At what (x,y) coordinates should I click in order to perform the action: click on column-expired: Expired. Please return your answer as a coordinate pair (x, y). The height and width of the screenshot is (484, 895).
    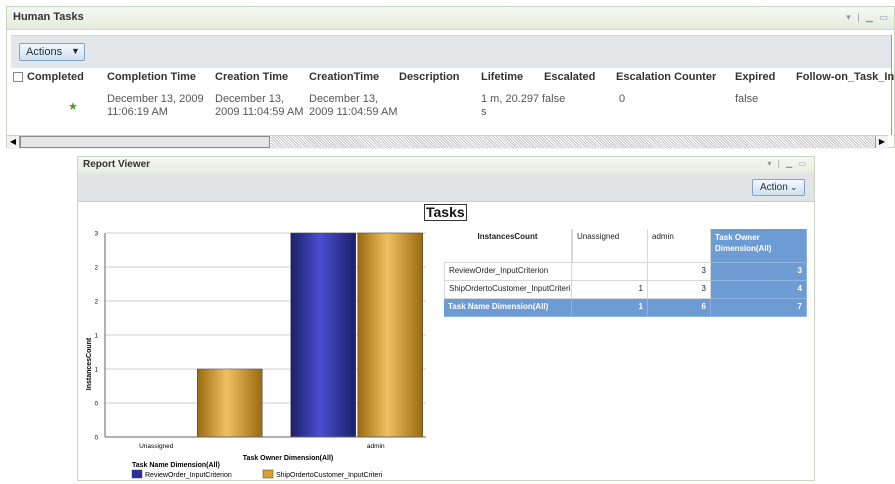
    Looking at the image, I should click on (755, 77).